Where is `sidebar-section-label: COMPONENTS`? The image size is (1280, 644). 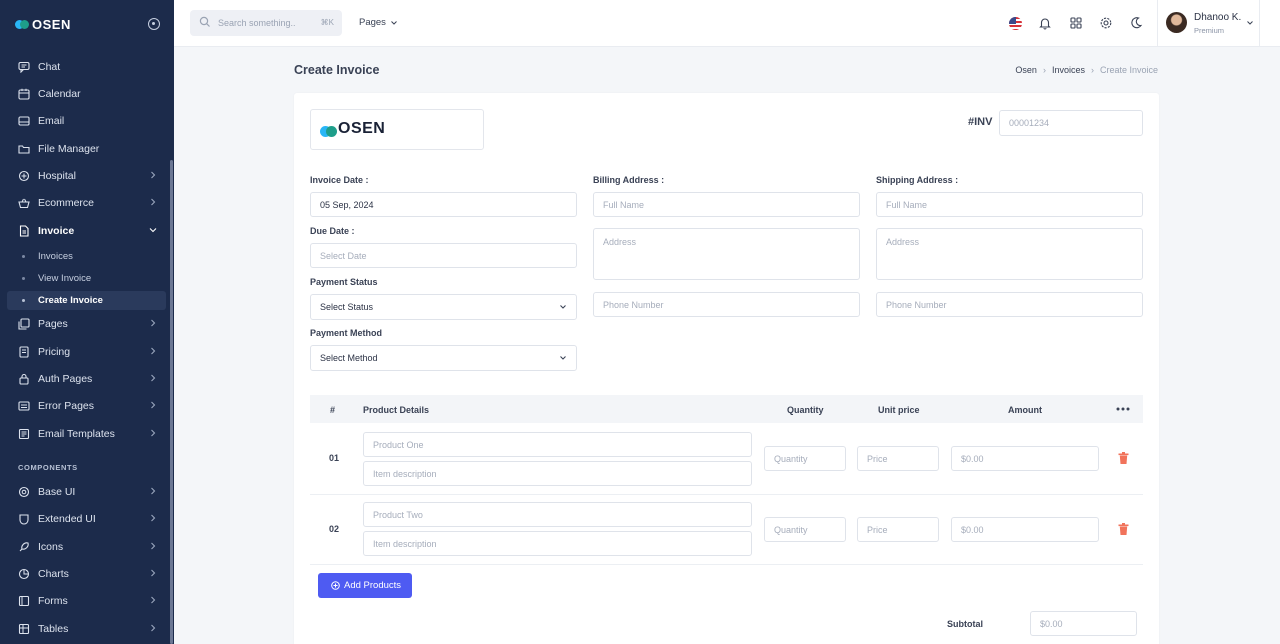
sidebar-section-label: COMPONENTS is located at coordinates (48, 467).